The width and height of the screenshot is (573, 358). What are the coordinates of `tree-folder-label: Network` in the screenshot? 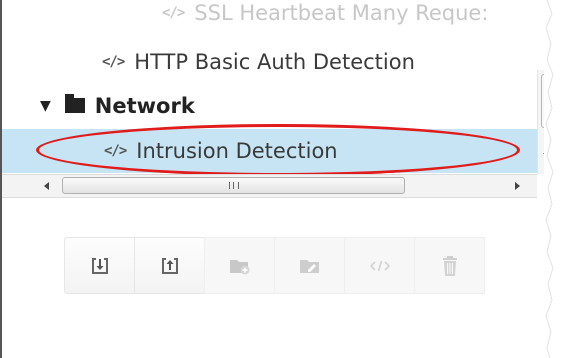 It's located at (144, 106).